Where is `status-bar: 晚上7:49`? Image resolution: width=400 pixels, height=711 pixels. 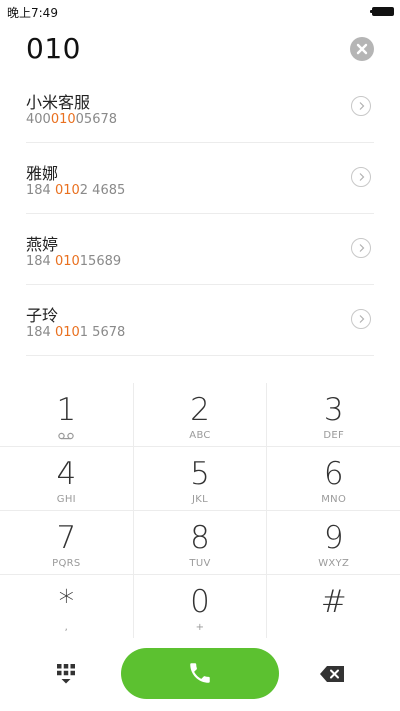
status-bar: 晚上7:49 is located at coordinates (200, 12).